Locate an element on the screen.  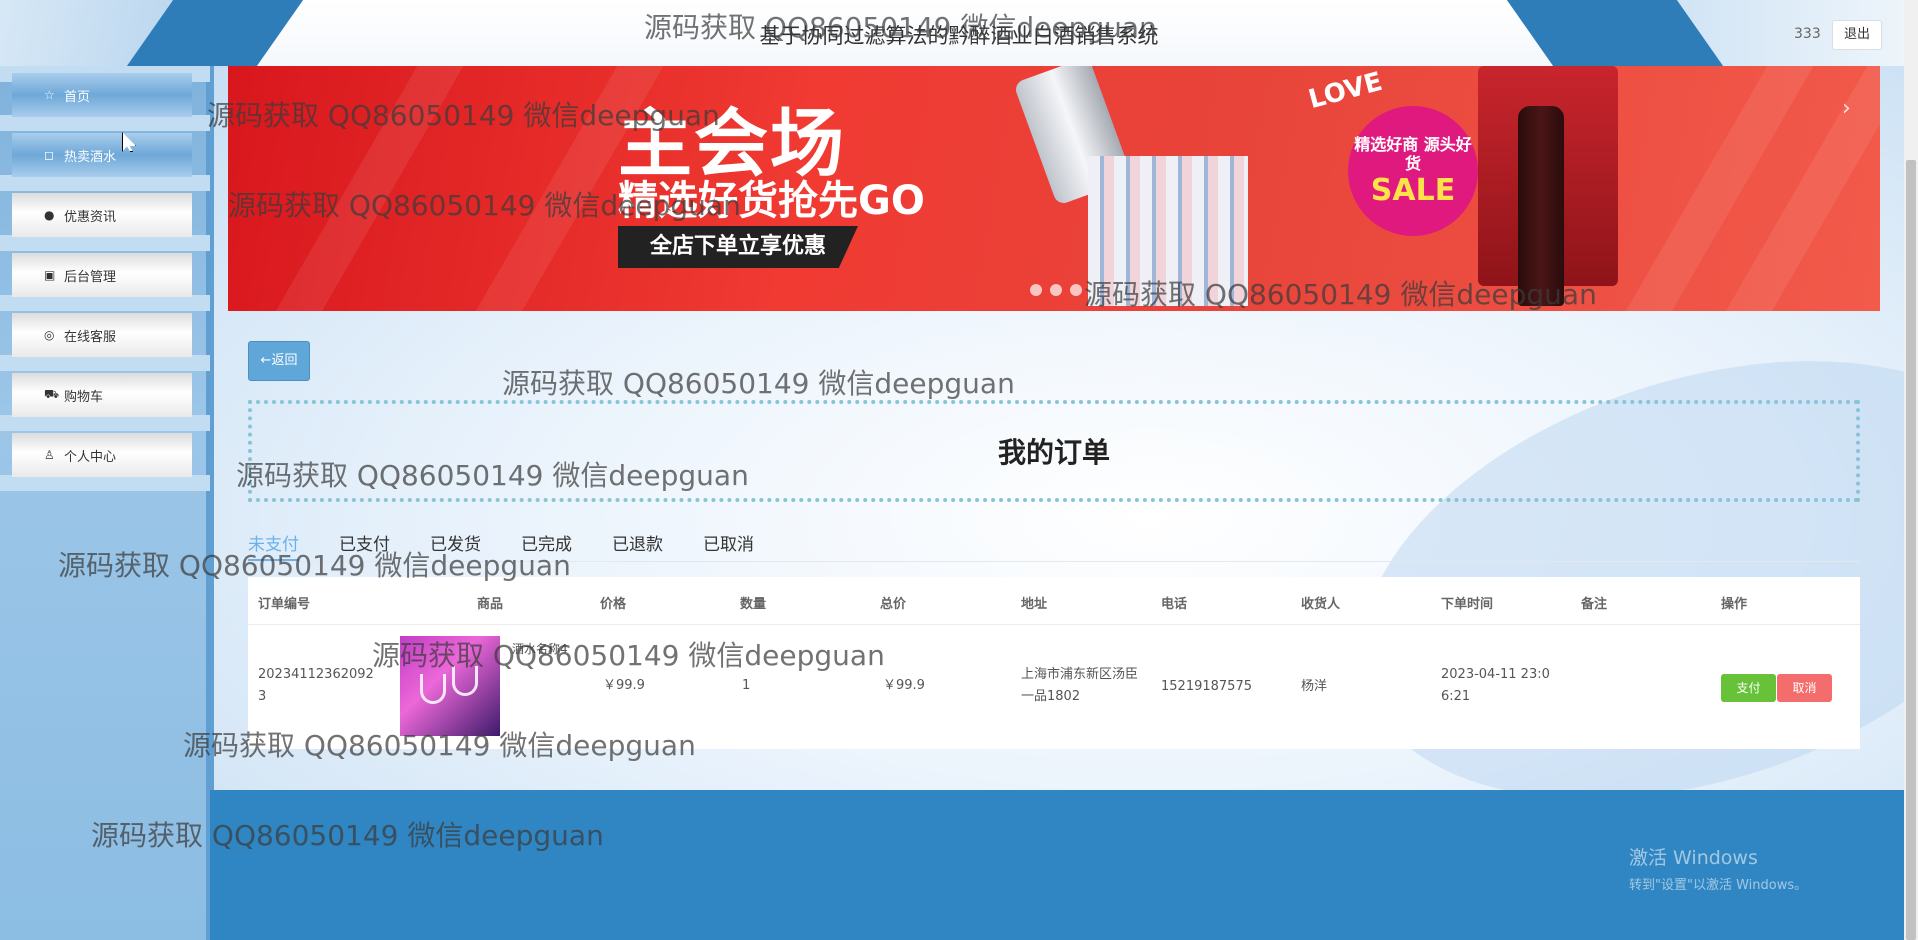
sidebar-item-cart: ⛟ 购物车 is located at coordinates (102, 395).